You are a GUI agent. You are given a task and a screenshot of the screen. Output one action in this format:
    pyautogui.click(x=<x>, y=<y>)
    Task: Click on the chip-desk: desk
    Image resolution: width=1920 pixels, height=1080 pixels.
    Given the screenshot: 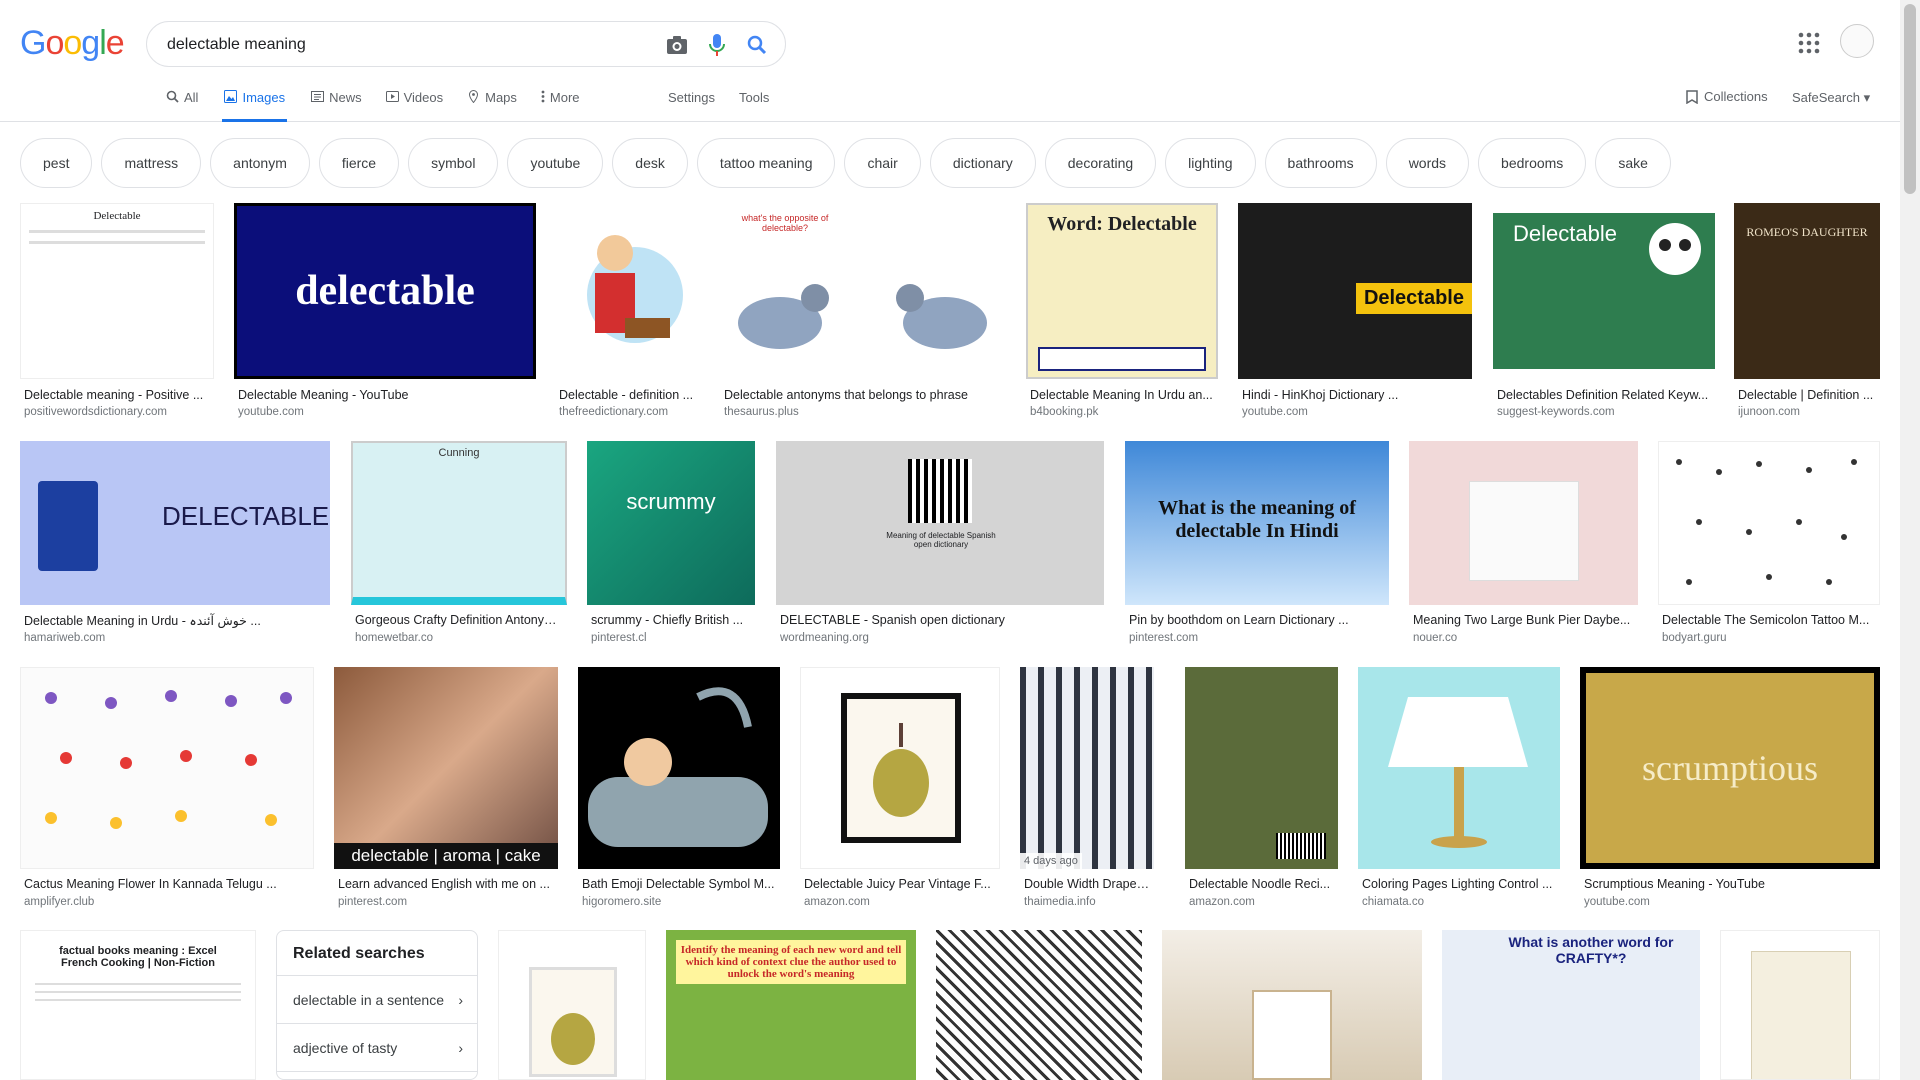 What is the action you would take?
    pyautogui.click(x=650, y=163)
    